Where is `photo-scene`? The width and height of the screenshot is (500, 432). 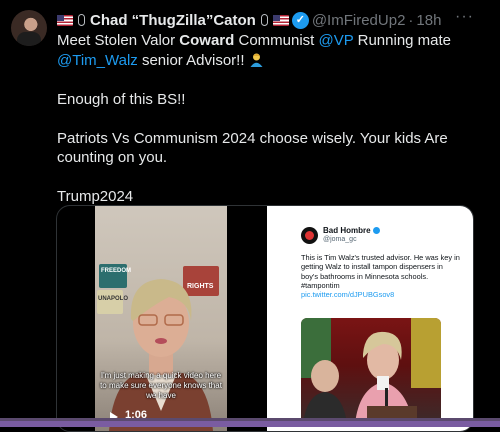 photo-scene is located at coordinates (371, 371).